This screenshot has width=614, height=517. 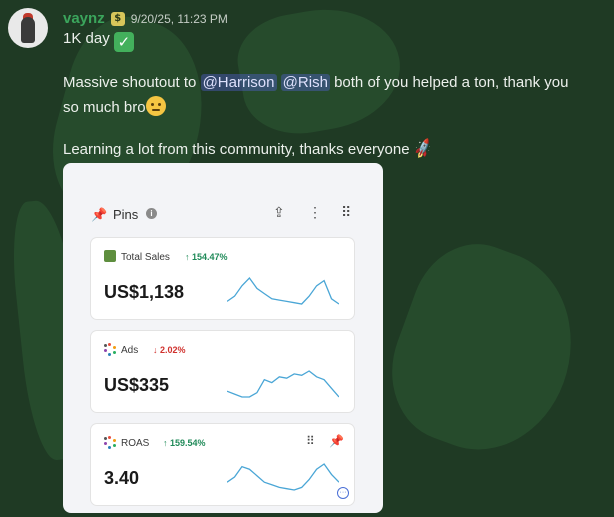 I want to click on roas-dots-icon, so click(x=110, y=442).